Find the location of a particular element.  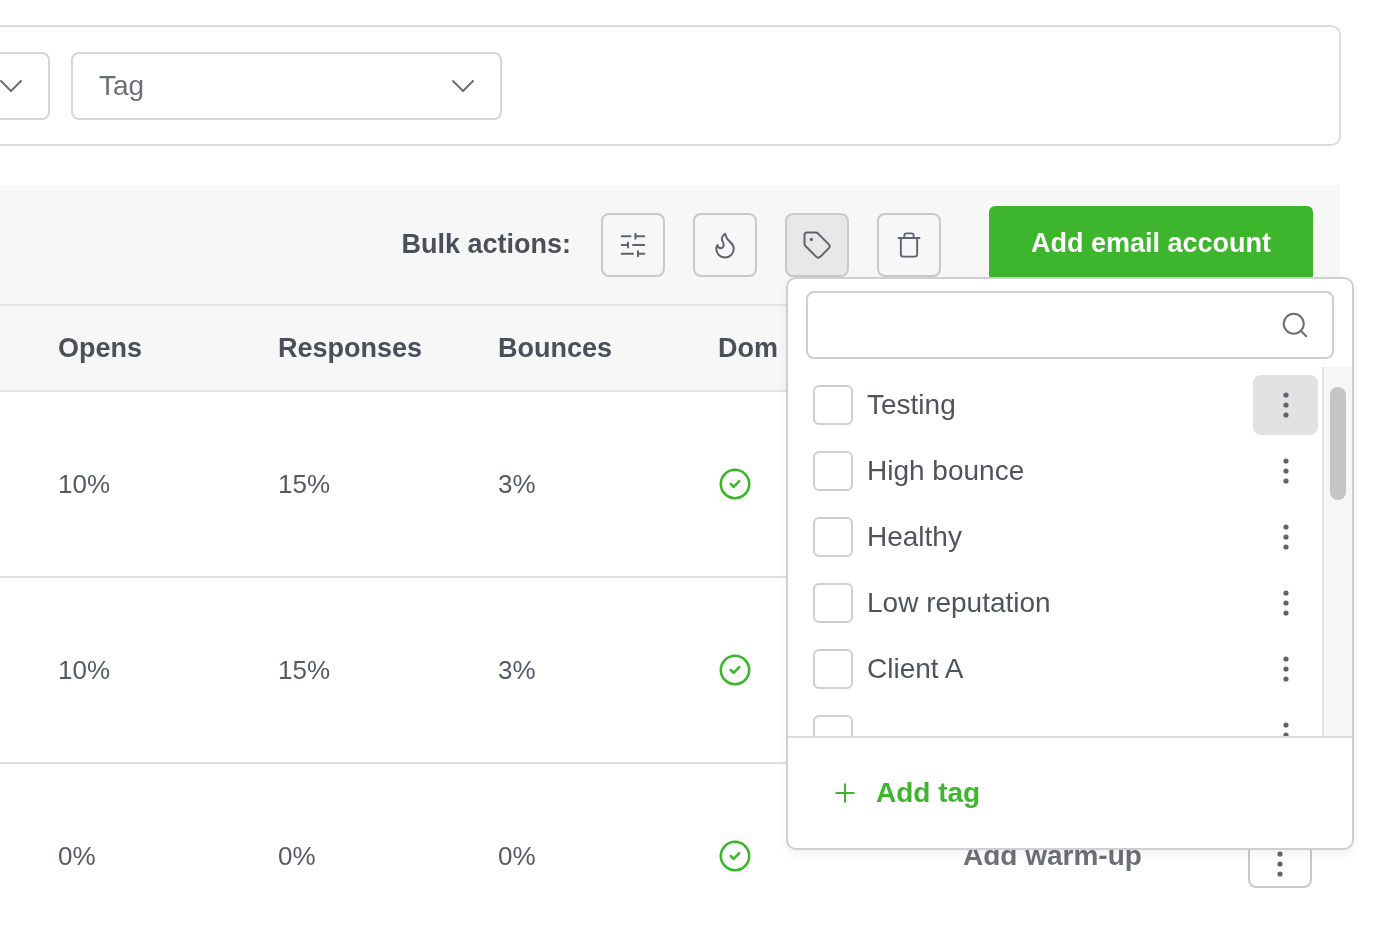

tag-label: Testing is located at coordinates (1060, 405).